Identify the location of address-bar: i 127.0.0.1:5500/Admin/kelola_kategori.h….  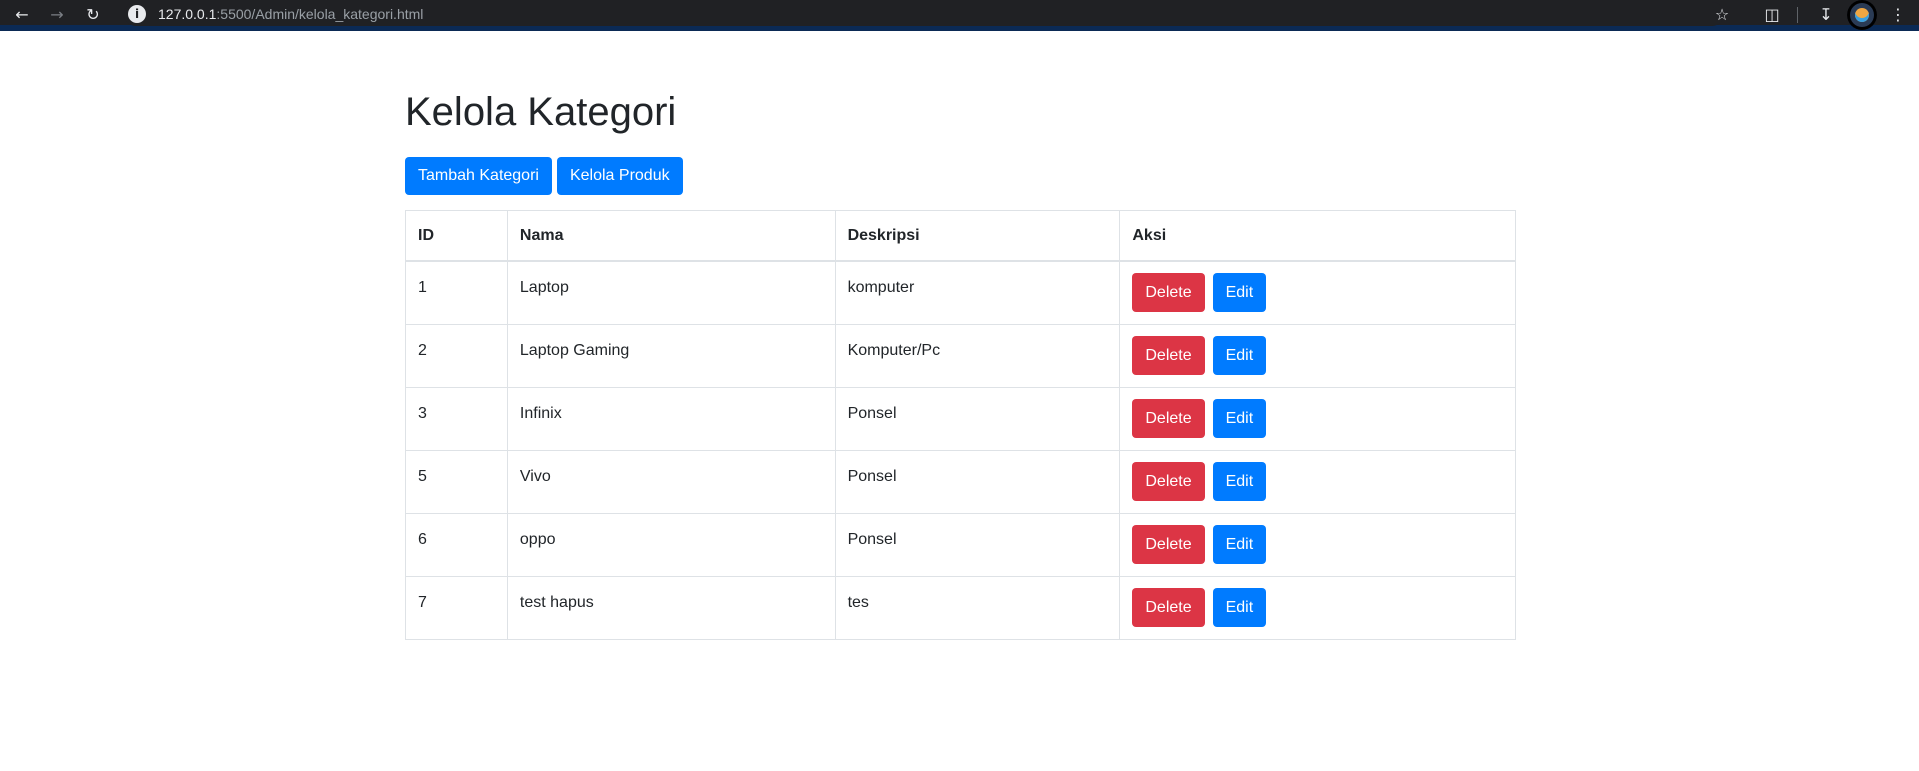
(924, 14).